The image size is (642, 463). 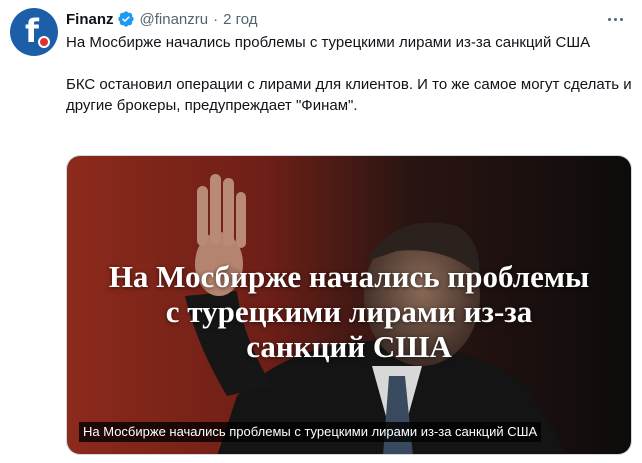 I want to click on avatar-logo-letter: f, so click(x=32, y=31).